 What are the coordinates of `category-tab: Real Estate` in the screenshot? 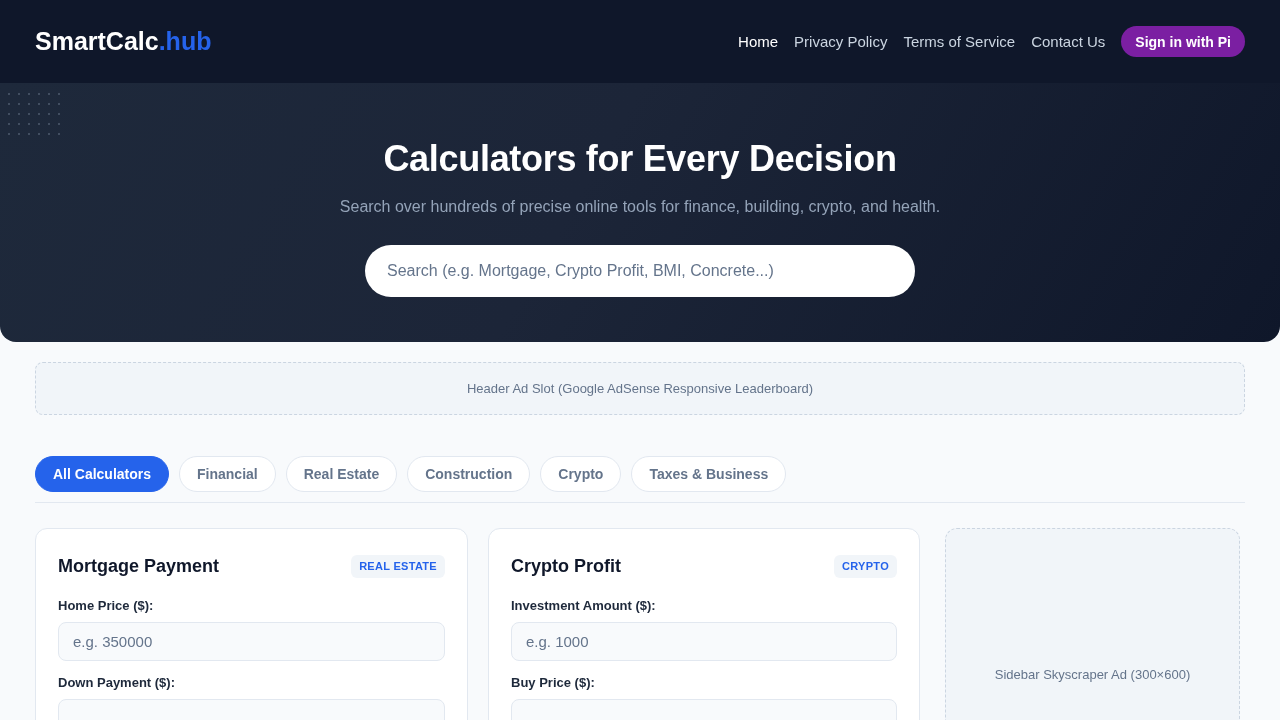 It's located at (341, 474).